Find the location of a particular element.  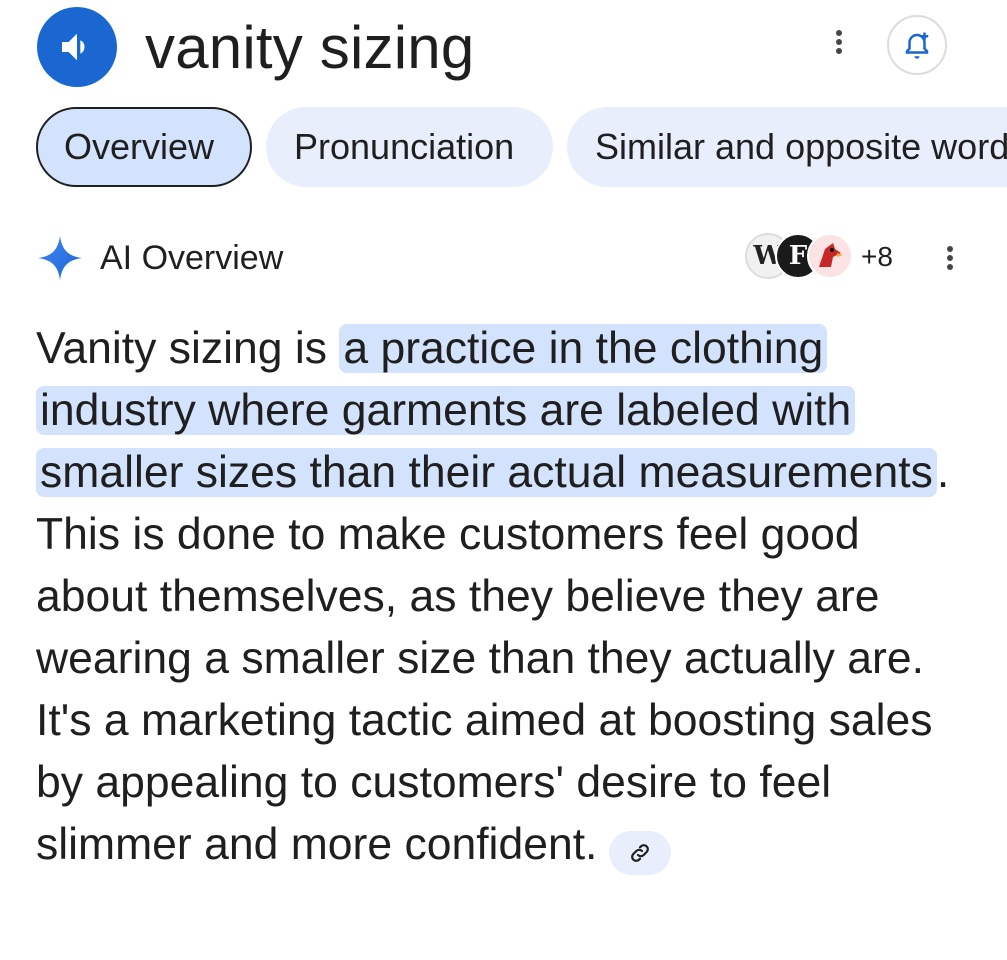

pronounce-button is located at coordinates (77, 47).